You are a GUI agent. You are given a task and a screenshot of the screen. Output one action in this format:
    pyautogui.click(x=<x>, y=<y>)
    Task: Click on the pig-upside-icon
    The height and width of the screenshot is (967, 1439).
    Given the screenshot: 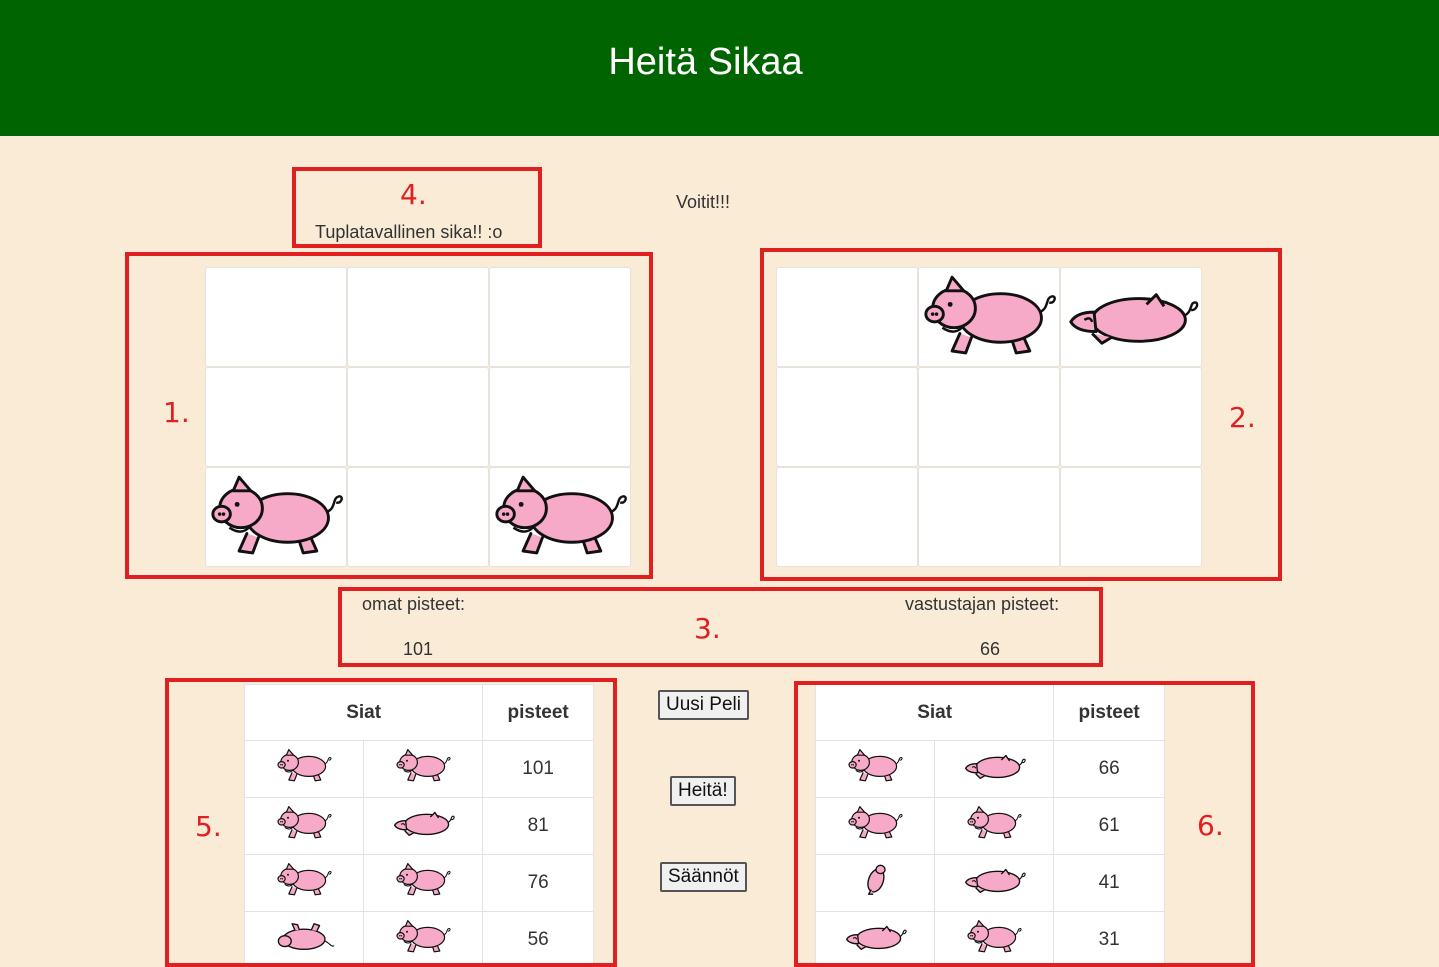 What is the action you would take?
    pyautogui.click(x=304, y=940)
    